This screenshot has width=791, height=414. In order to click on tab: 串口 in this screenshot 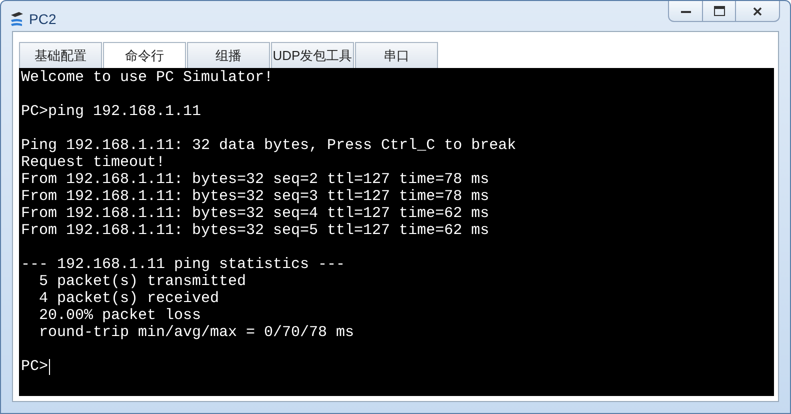, I will do `click(396, 55)`.